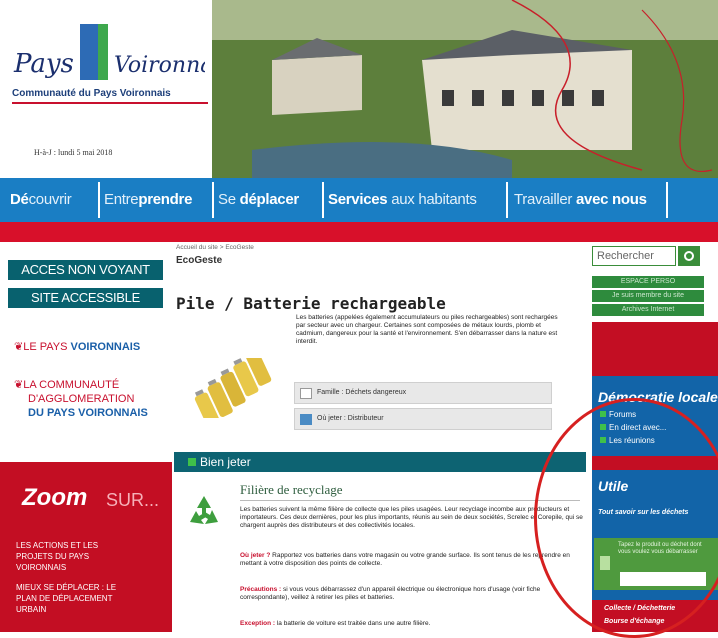 Image resolution: width=718 pixels, height=638 pixels. What do you see at coordinates (73, 152) in the screenshot?
I see `date-text: H-à-J : lundi 5 mai 2018` at bounding box center [73, 152].